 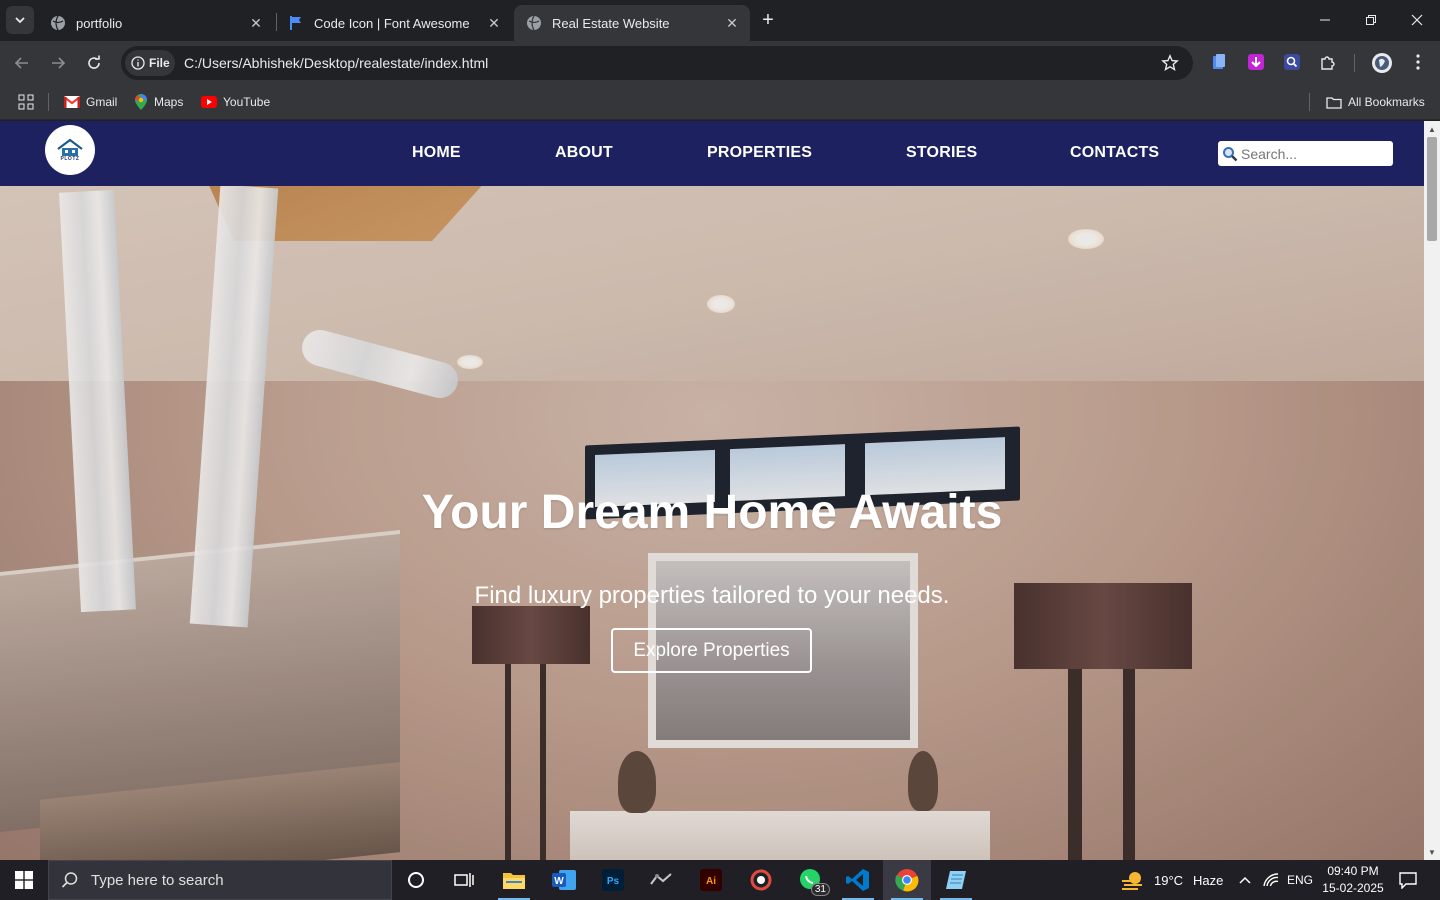 I want to click on scrollbar-thumb, so click(x=1432, y=189).